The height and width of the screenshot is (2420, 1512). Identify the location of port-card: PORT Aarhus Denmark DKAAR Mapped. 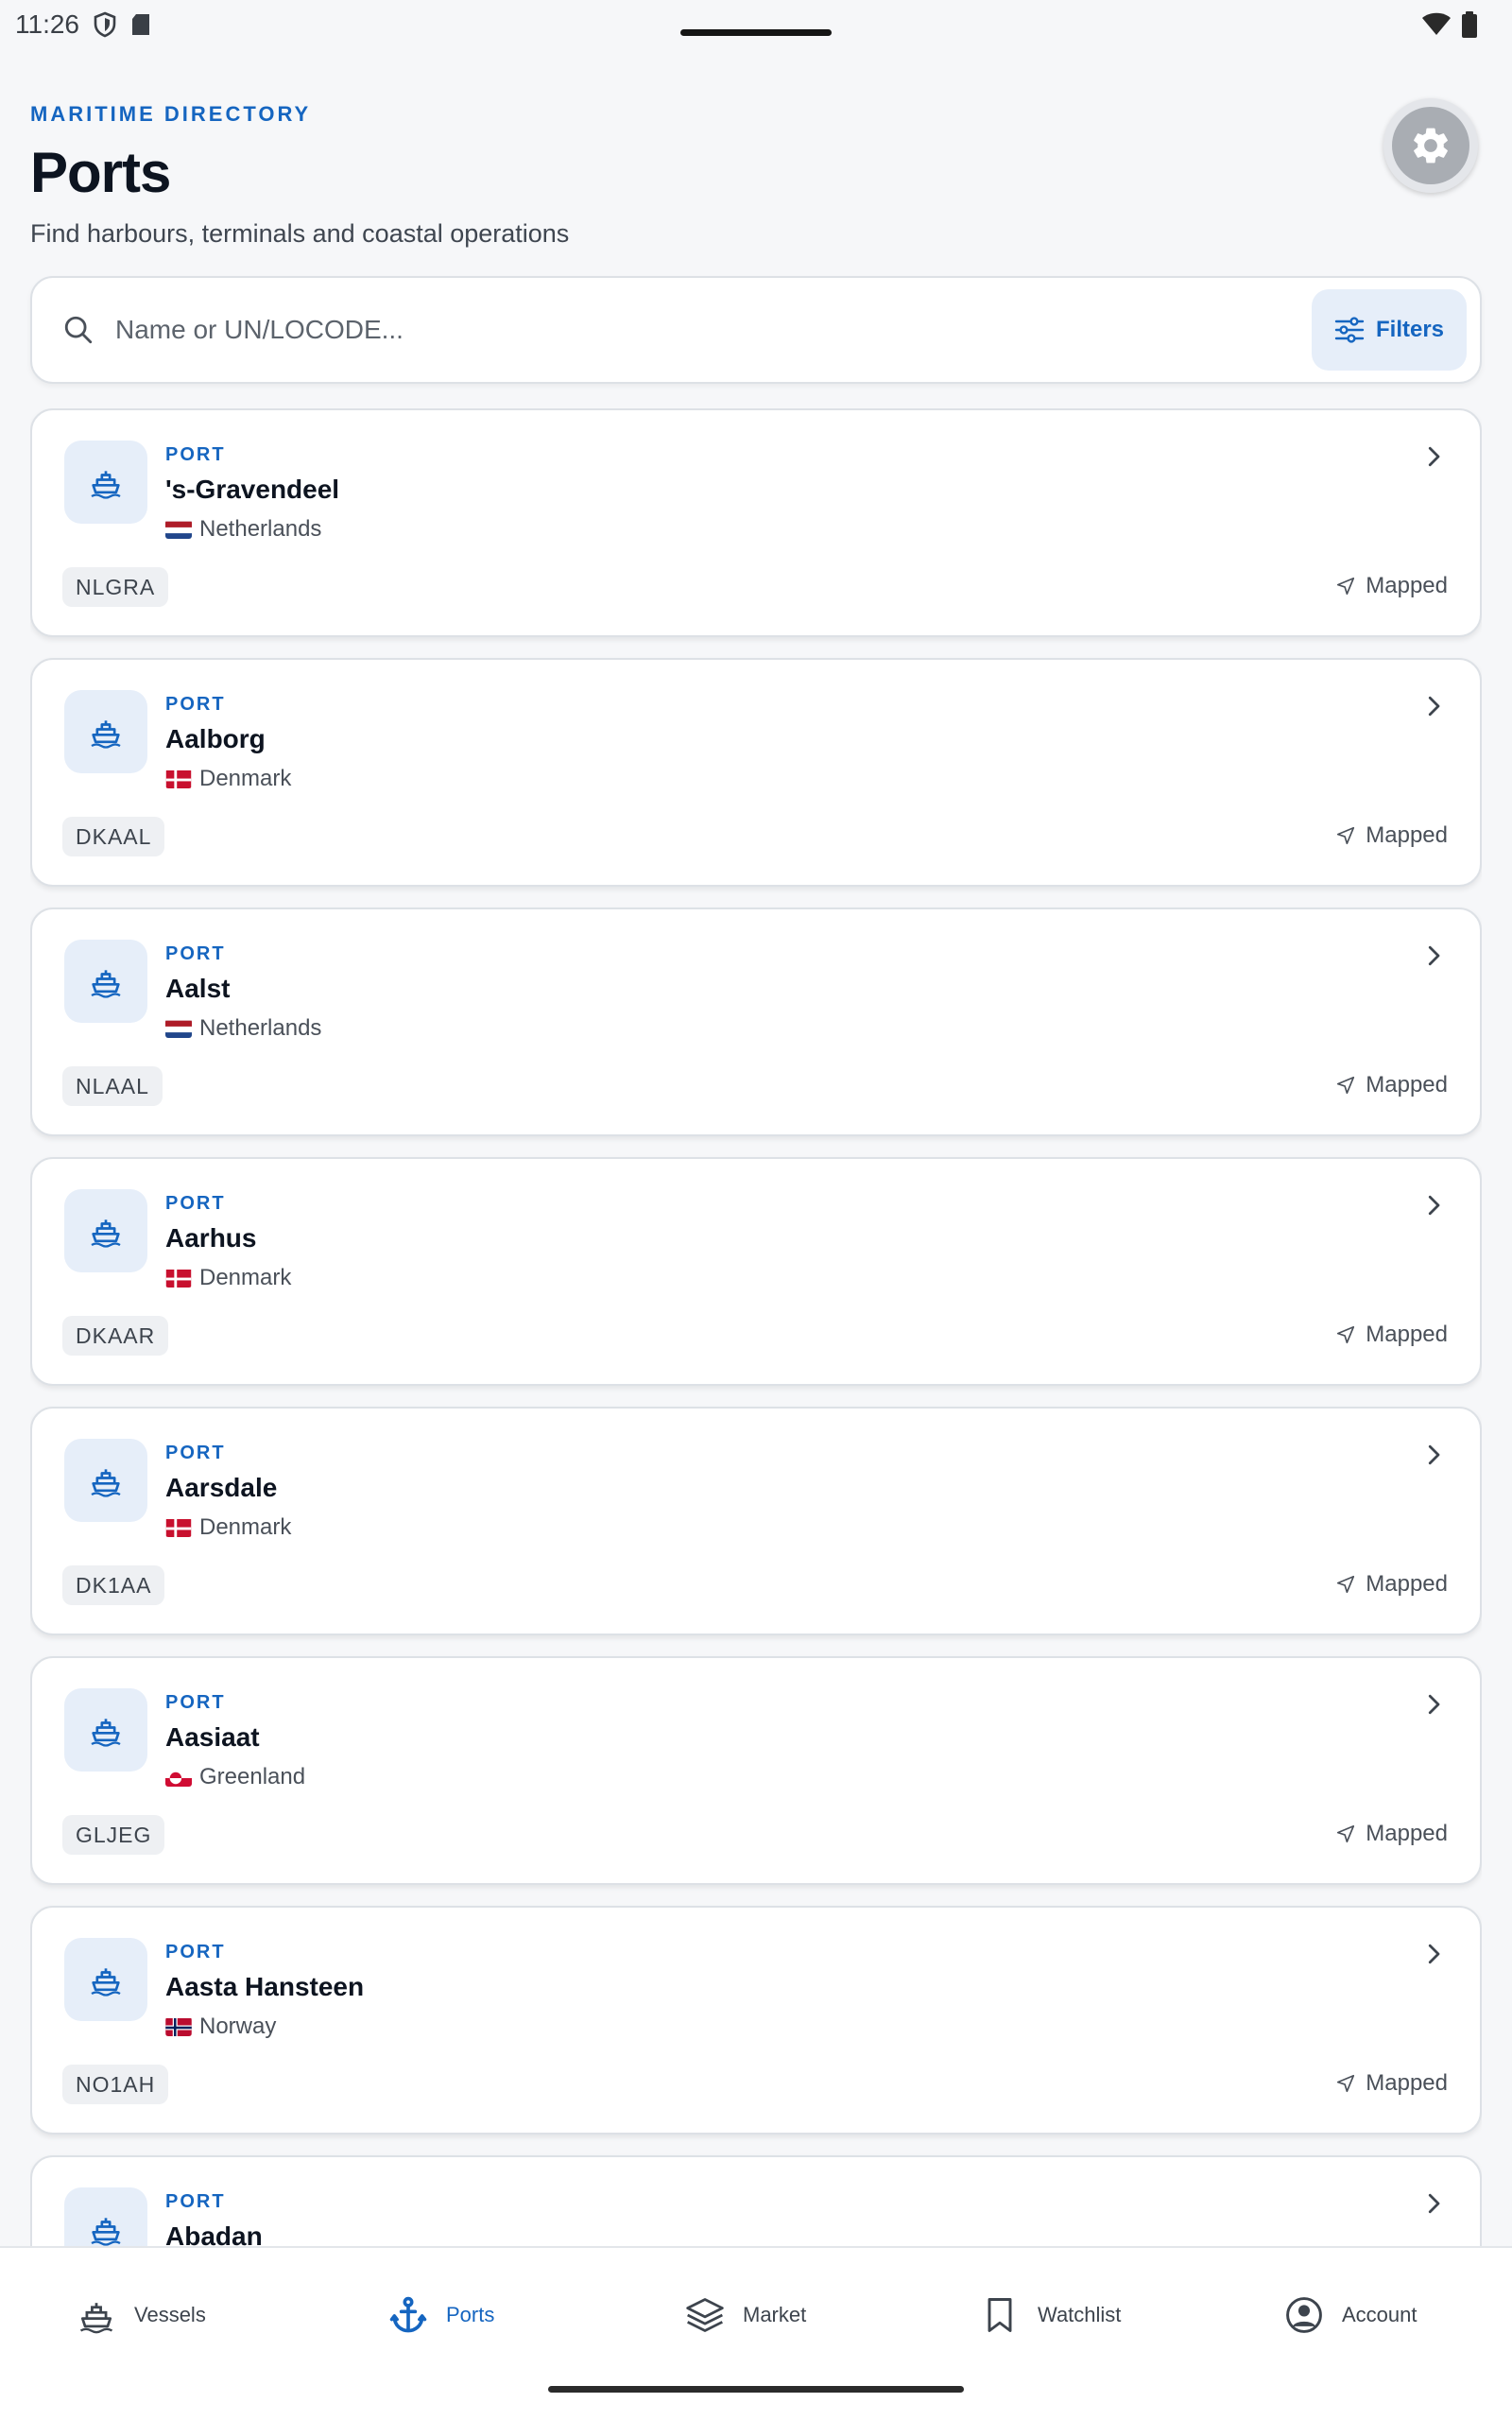
(756, 1271).